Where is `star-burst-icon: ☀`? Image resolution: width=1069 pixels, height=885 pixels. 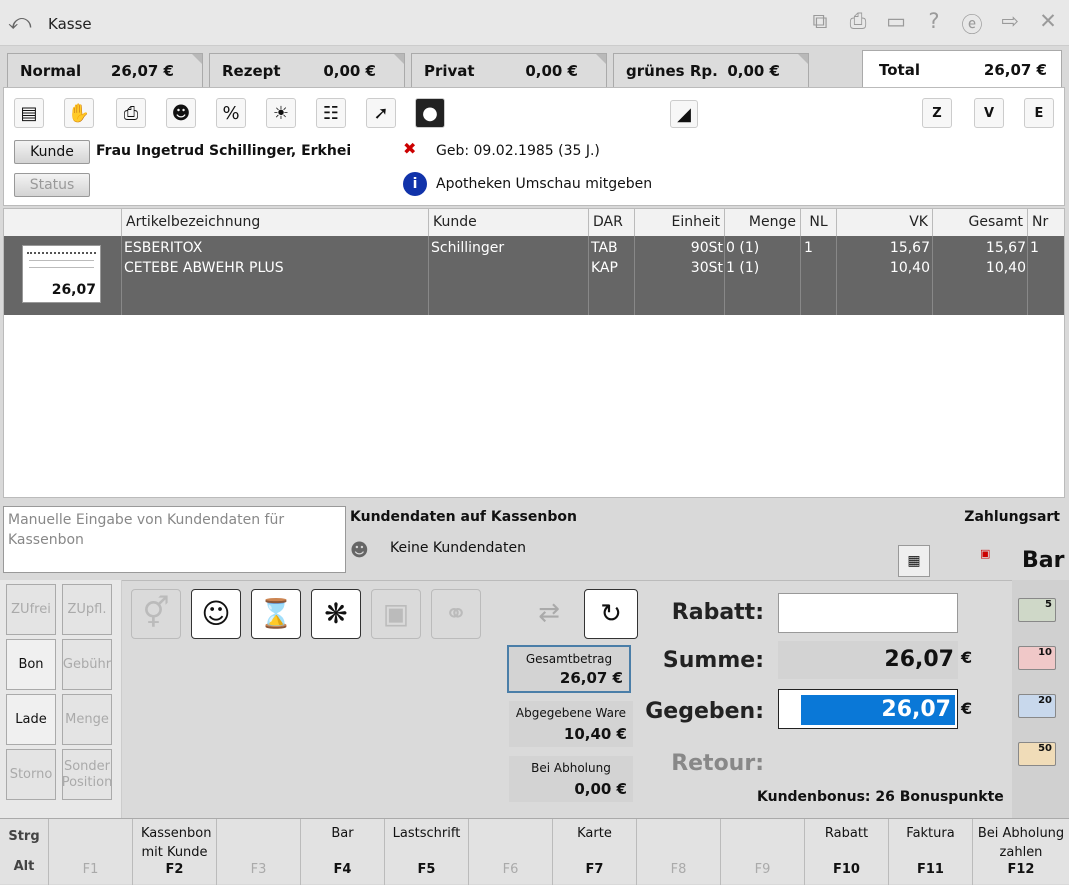 star-burst-icon: ☀ is located at coordinates (281, 113).